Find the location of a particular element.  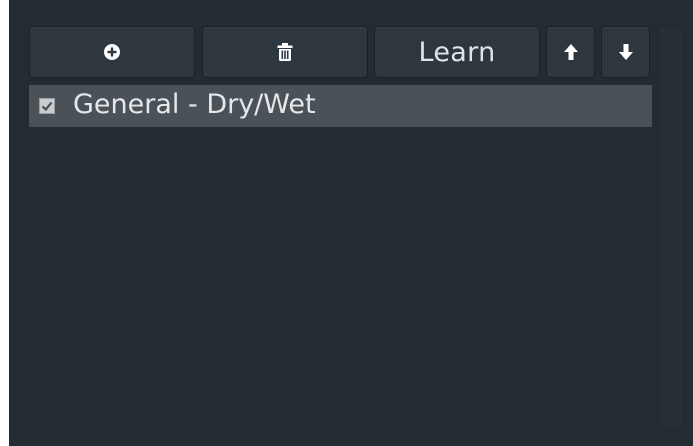

add-button is located at coordinates (112, 52).